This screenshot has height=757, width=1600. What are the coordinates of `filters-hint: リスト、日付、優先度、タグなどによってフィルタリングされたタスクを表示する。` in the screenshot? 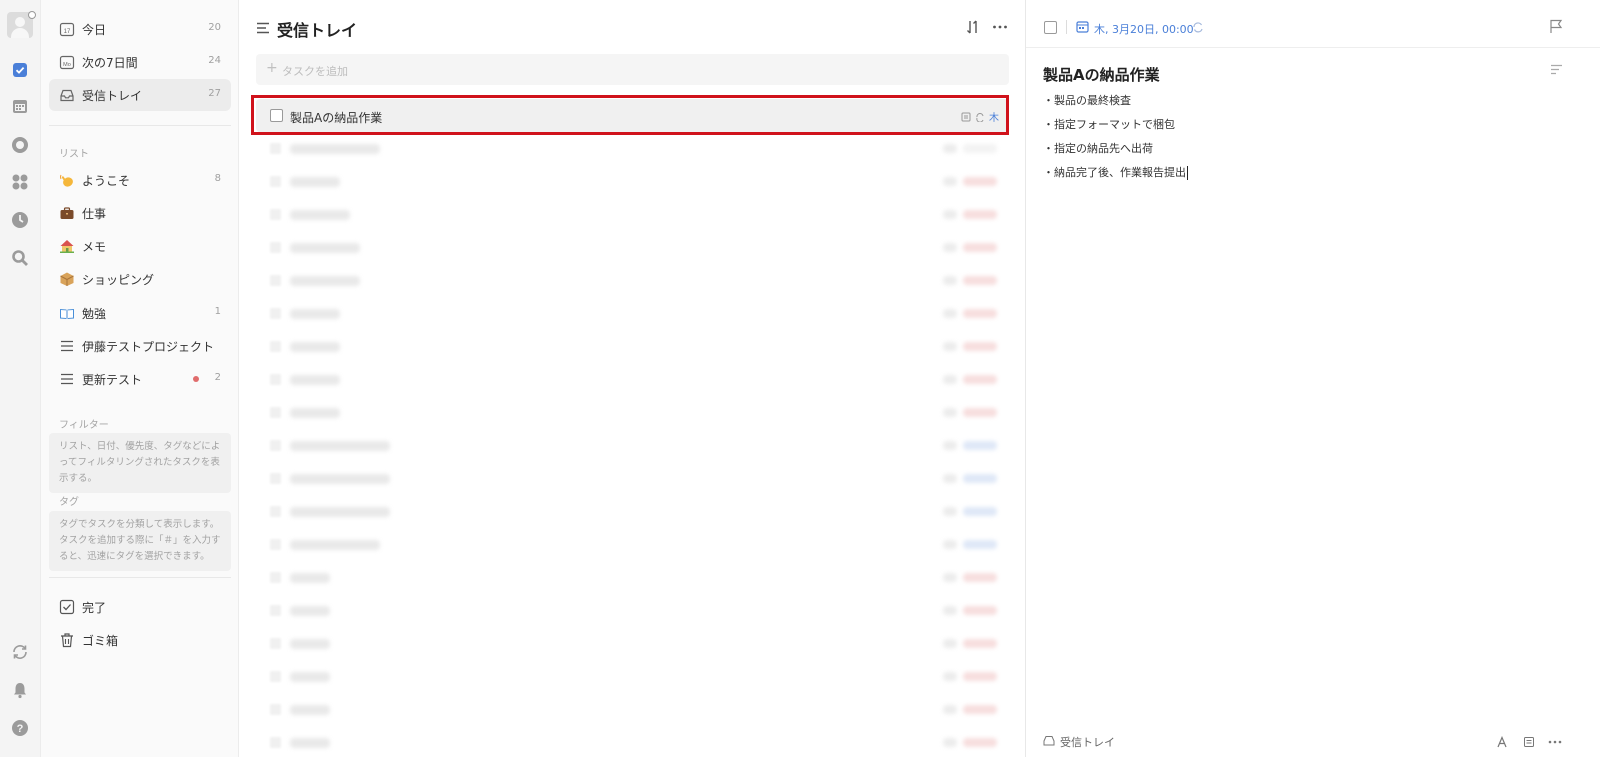 It's located at (140, 463).